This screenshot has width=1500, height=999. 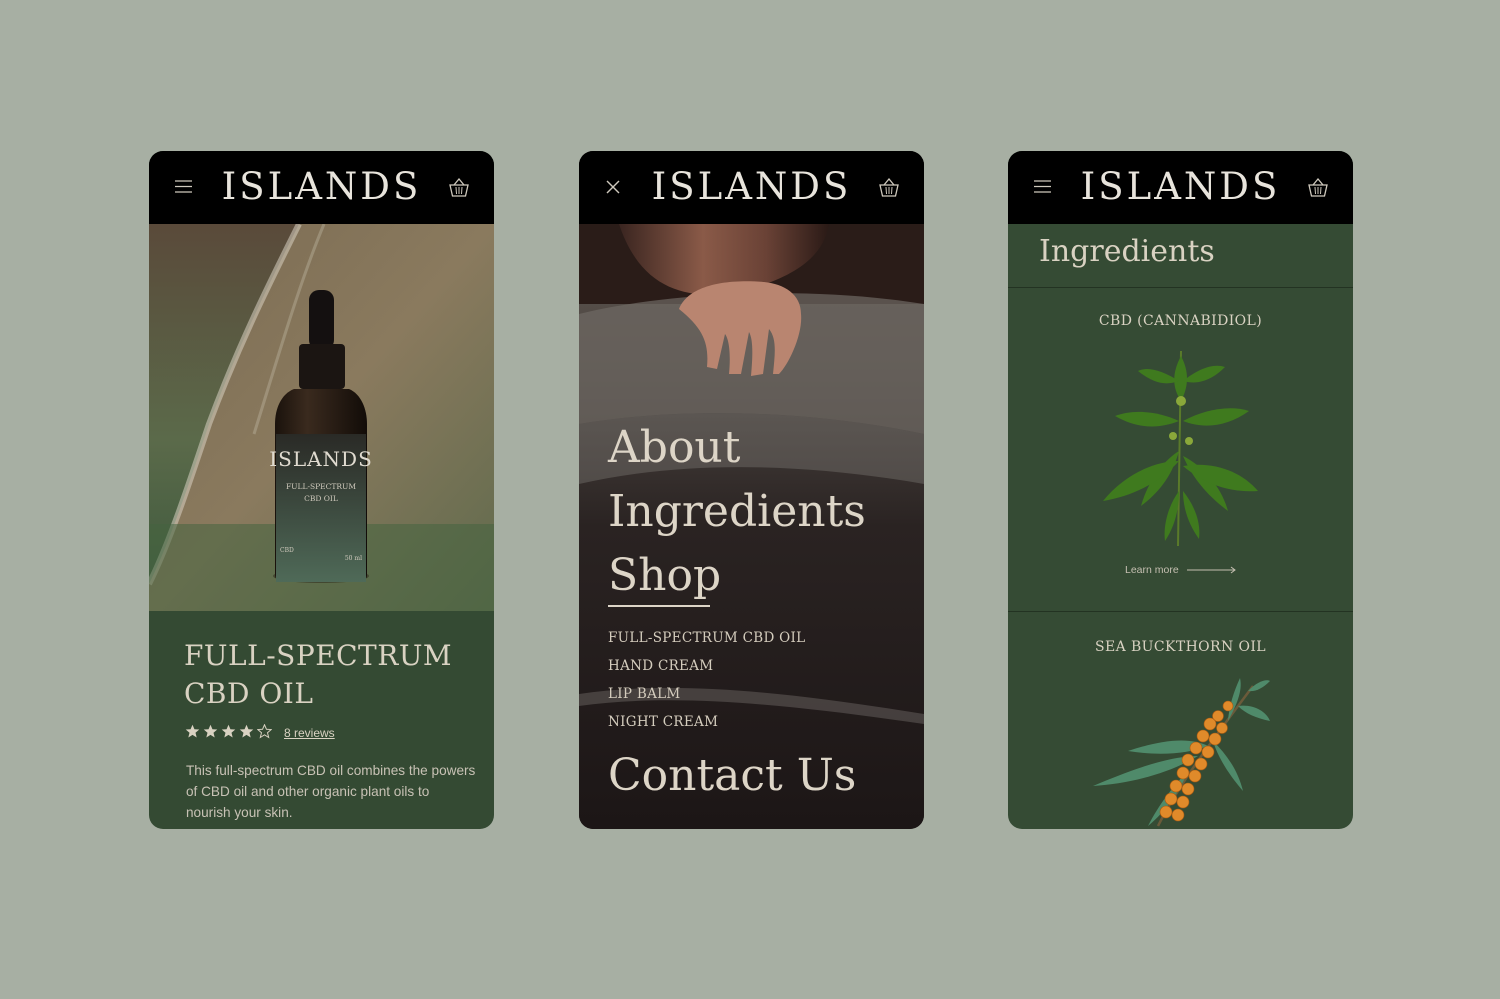 I want to click on star-empty-icon, so click(x=264, y=731).